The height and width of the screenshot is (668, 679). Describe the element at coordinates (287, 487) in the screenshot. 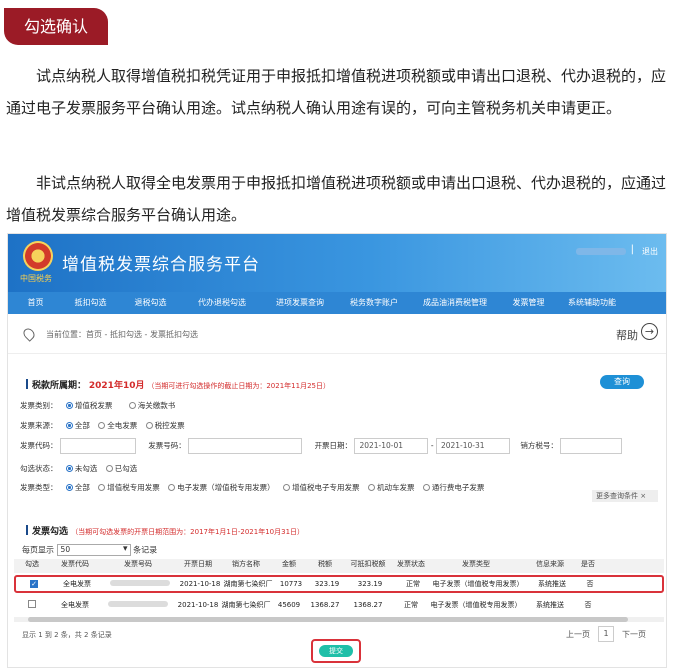

I see `radio-type-e-vat` at that location.